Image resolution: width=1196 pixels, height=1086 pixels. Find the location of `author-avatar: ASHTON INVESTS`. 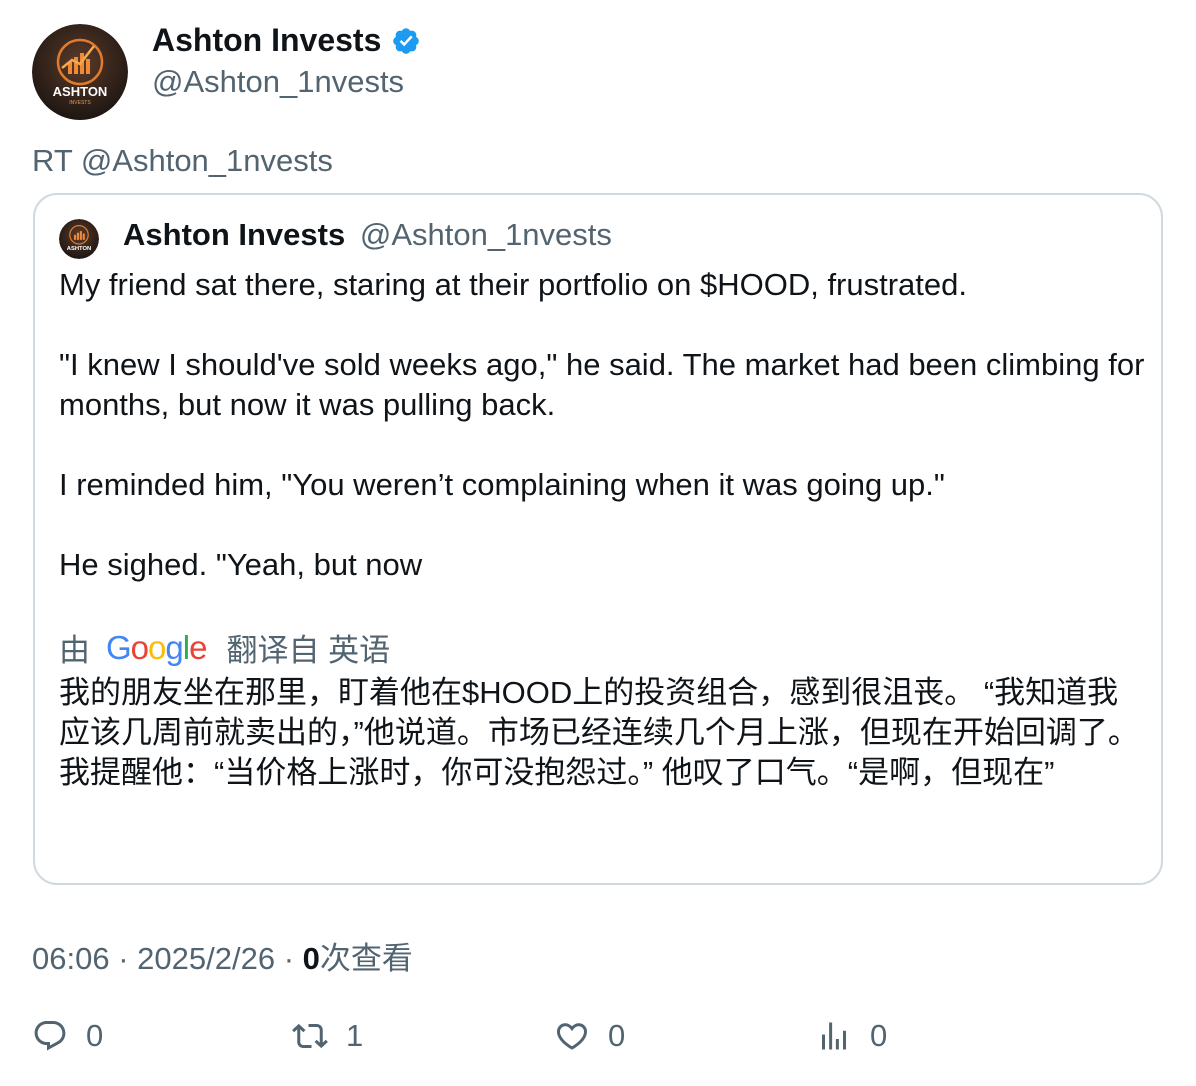

author-avatar: ASHTON INVESTS is located at coordinates (80, 72).